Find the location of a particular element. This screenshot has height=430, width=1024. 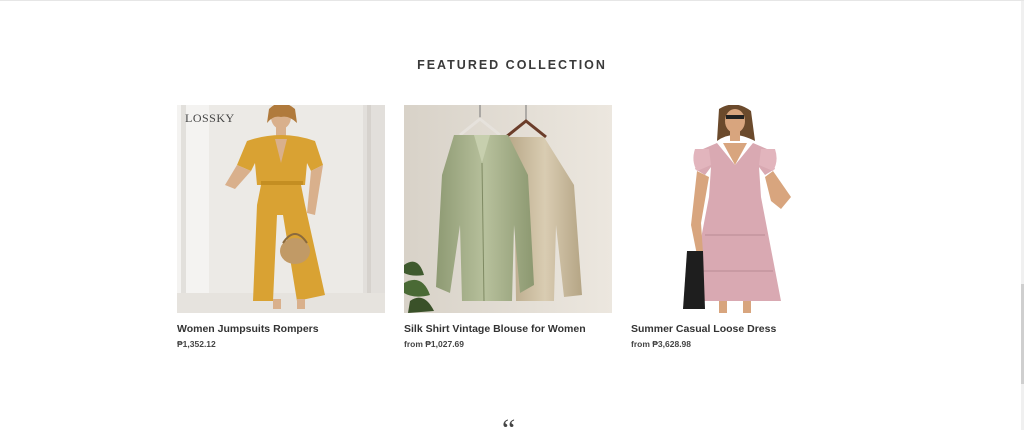

product-card-jumpsuit: LOSSKY Women Jumpsuits Rompers ₱1,352.12 is located at coordinates (281, 227).